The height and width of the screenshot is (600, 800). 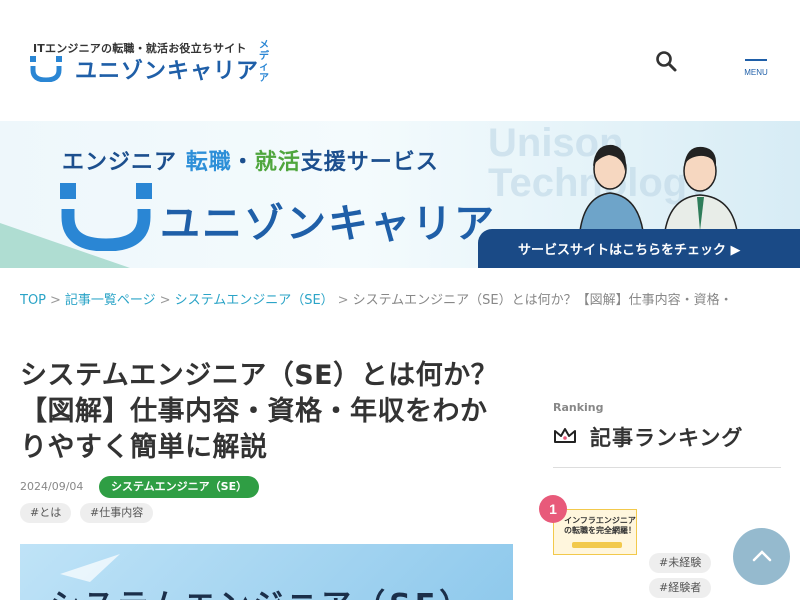 What do you see at coordinates (658, 187) in the screenshot?
I see `banner-people-illustration` at bounding box center [658, 187].